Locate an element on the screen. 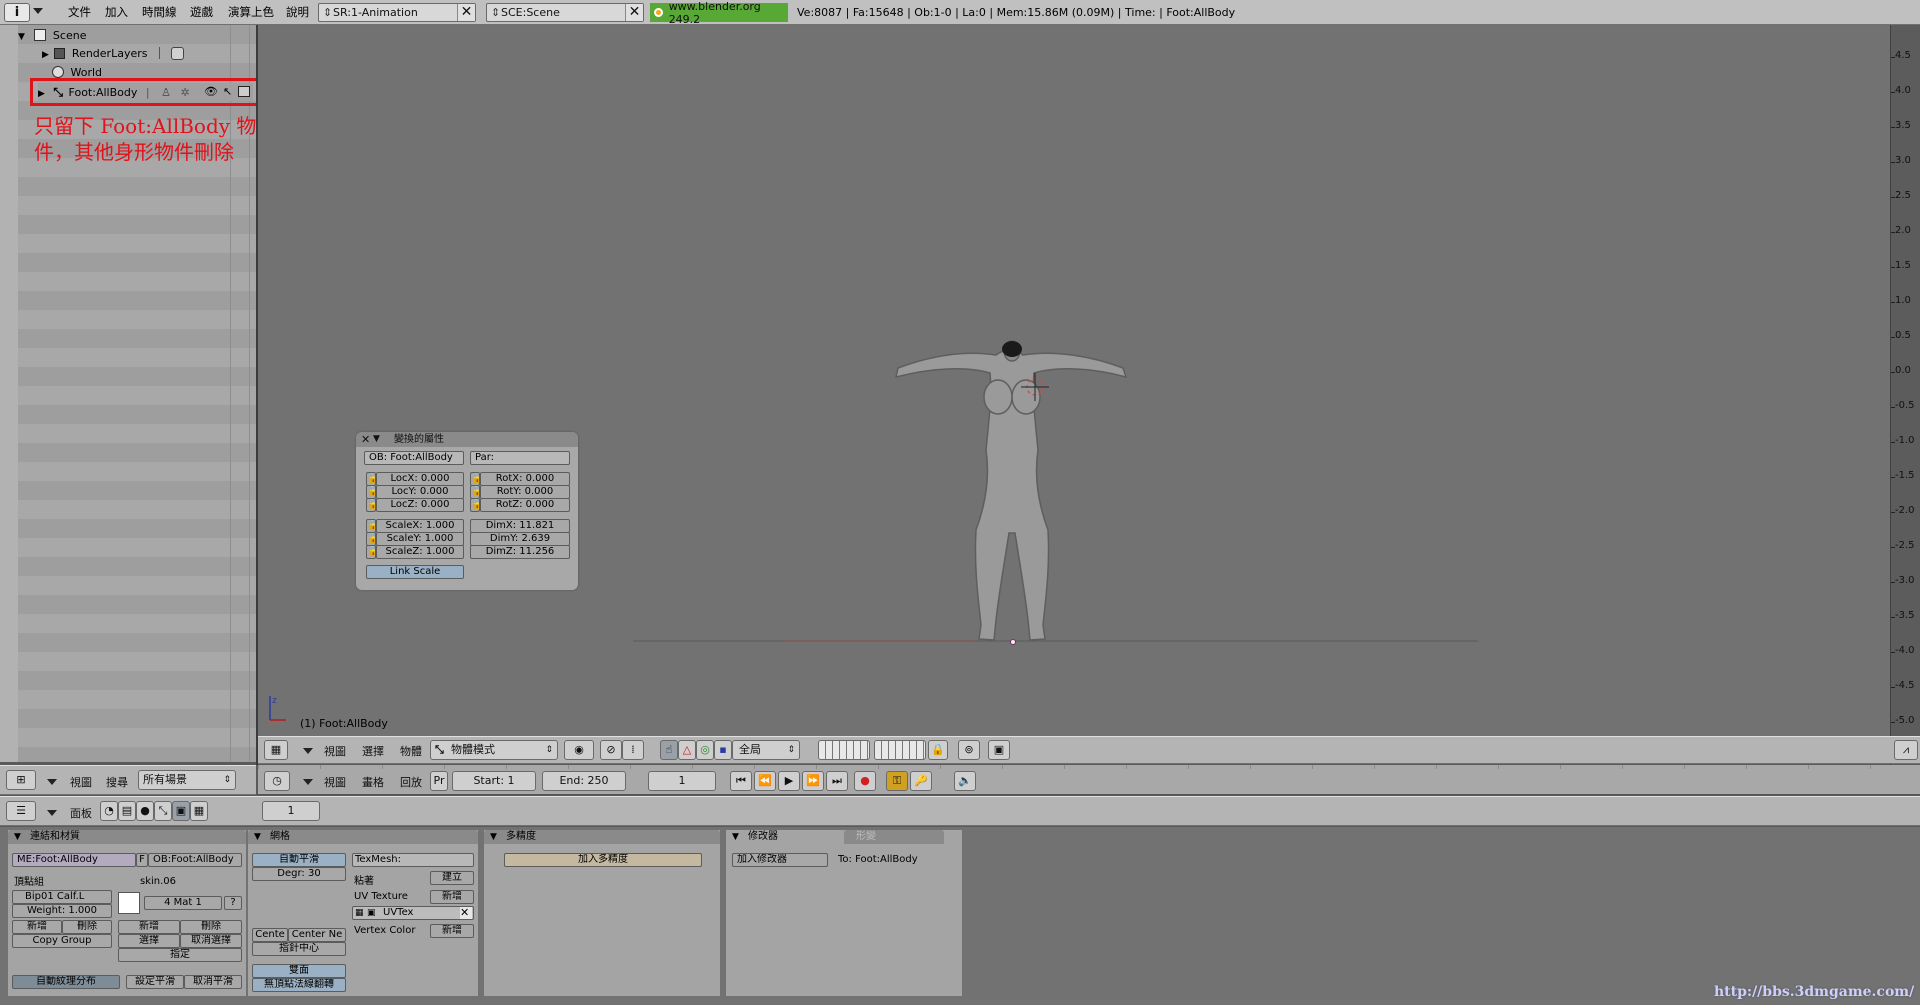  manipulator-scale-icon: ▪ is located at coordinates (723, 750).